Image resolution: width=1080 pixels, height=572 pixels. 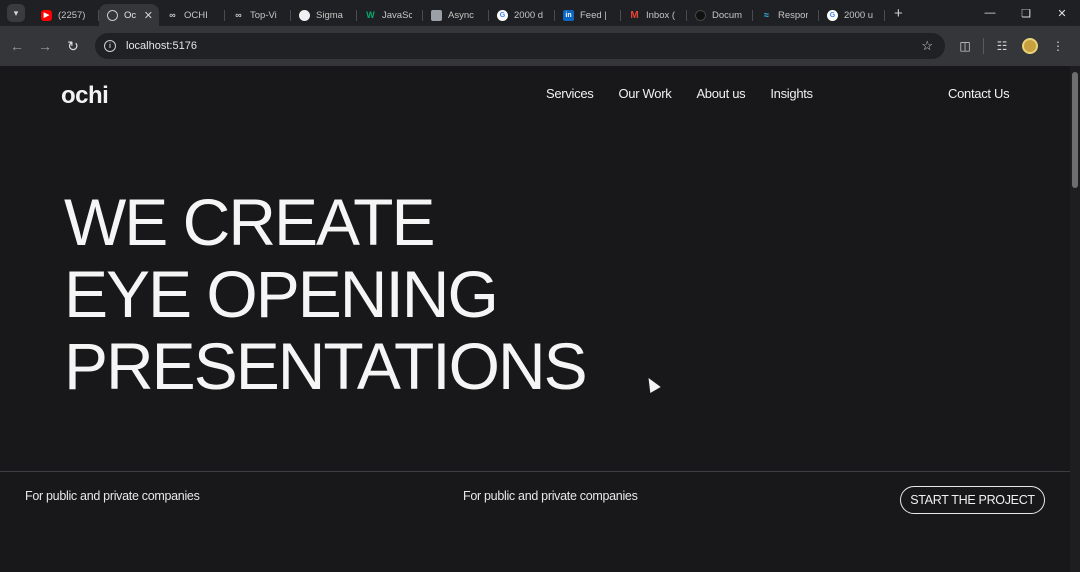 What do you see at coordinates (110, 46) in the screenshot?
I see `site-info-icon: i` at bounding box center [110, 46].